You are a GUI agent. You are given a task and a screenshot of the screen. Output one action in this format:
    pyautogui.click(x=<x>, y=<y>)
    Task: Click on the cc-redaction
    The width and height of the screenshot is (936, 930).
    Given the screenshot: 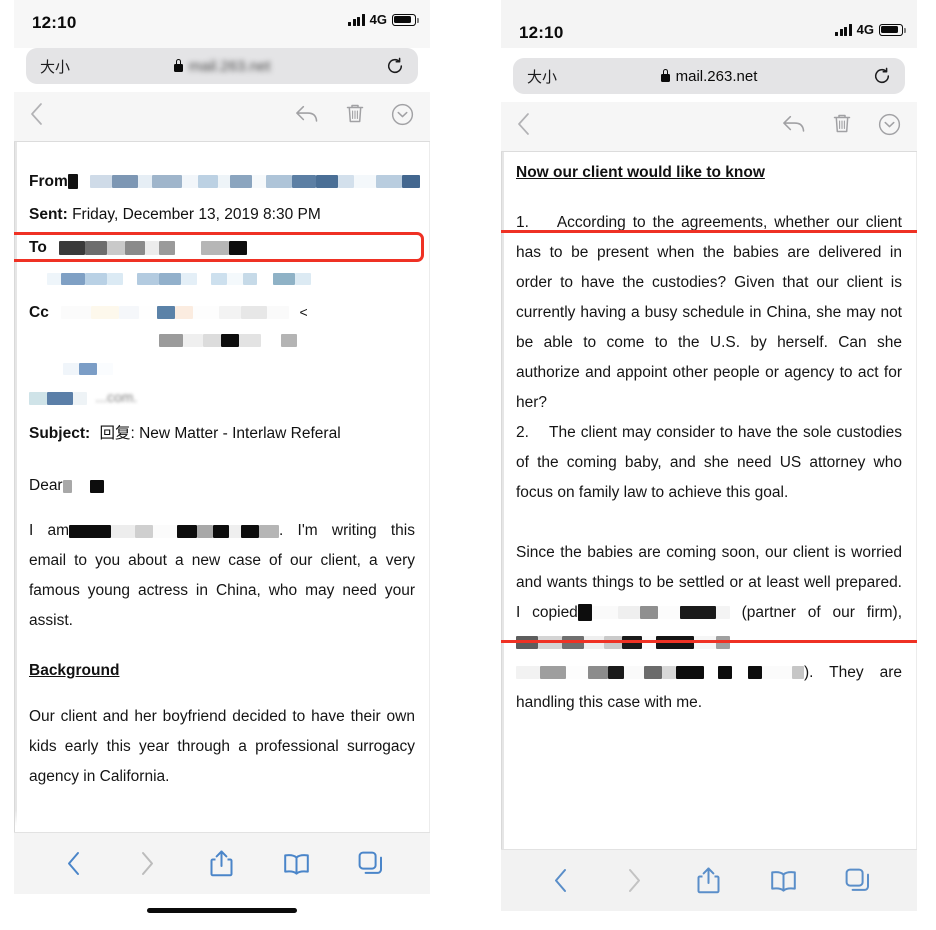 What is the action you would take?
    pyautogui.click(x=171, y=313)
    